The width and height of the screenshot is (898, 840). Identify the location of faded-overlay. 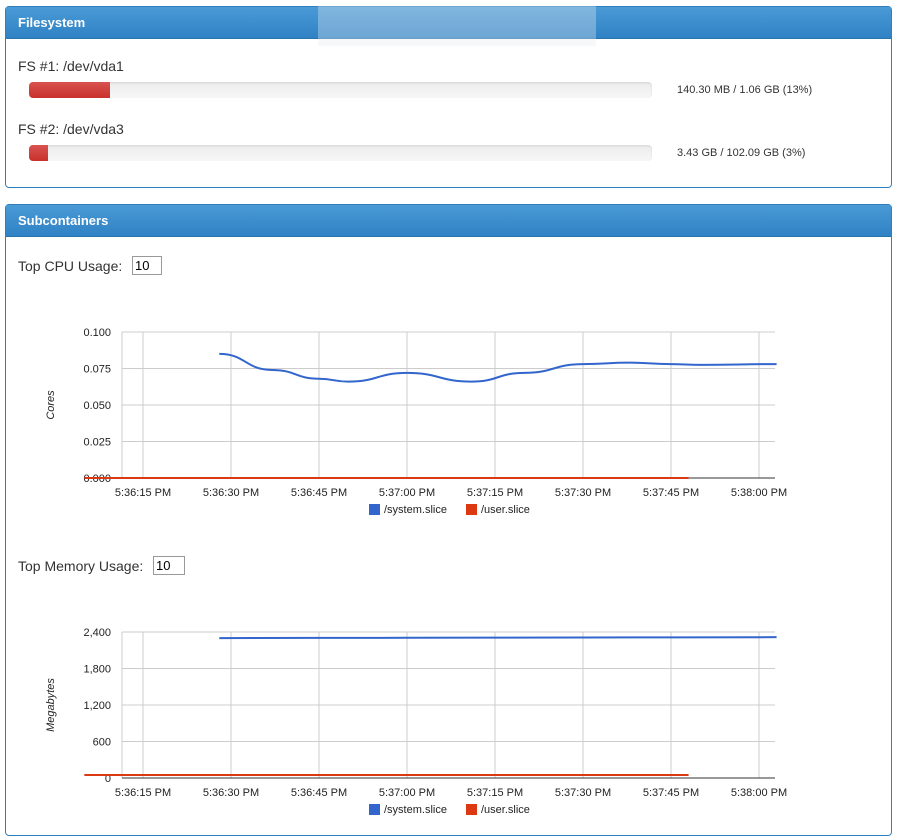
(457, 26).